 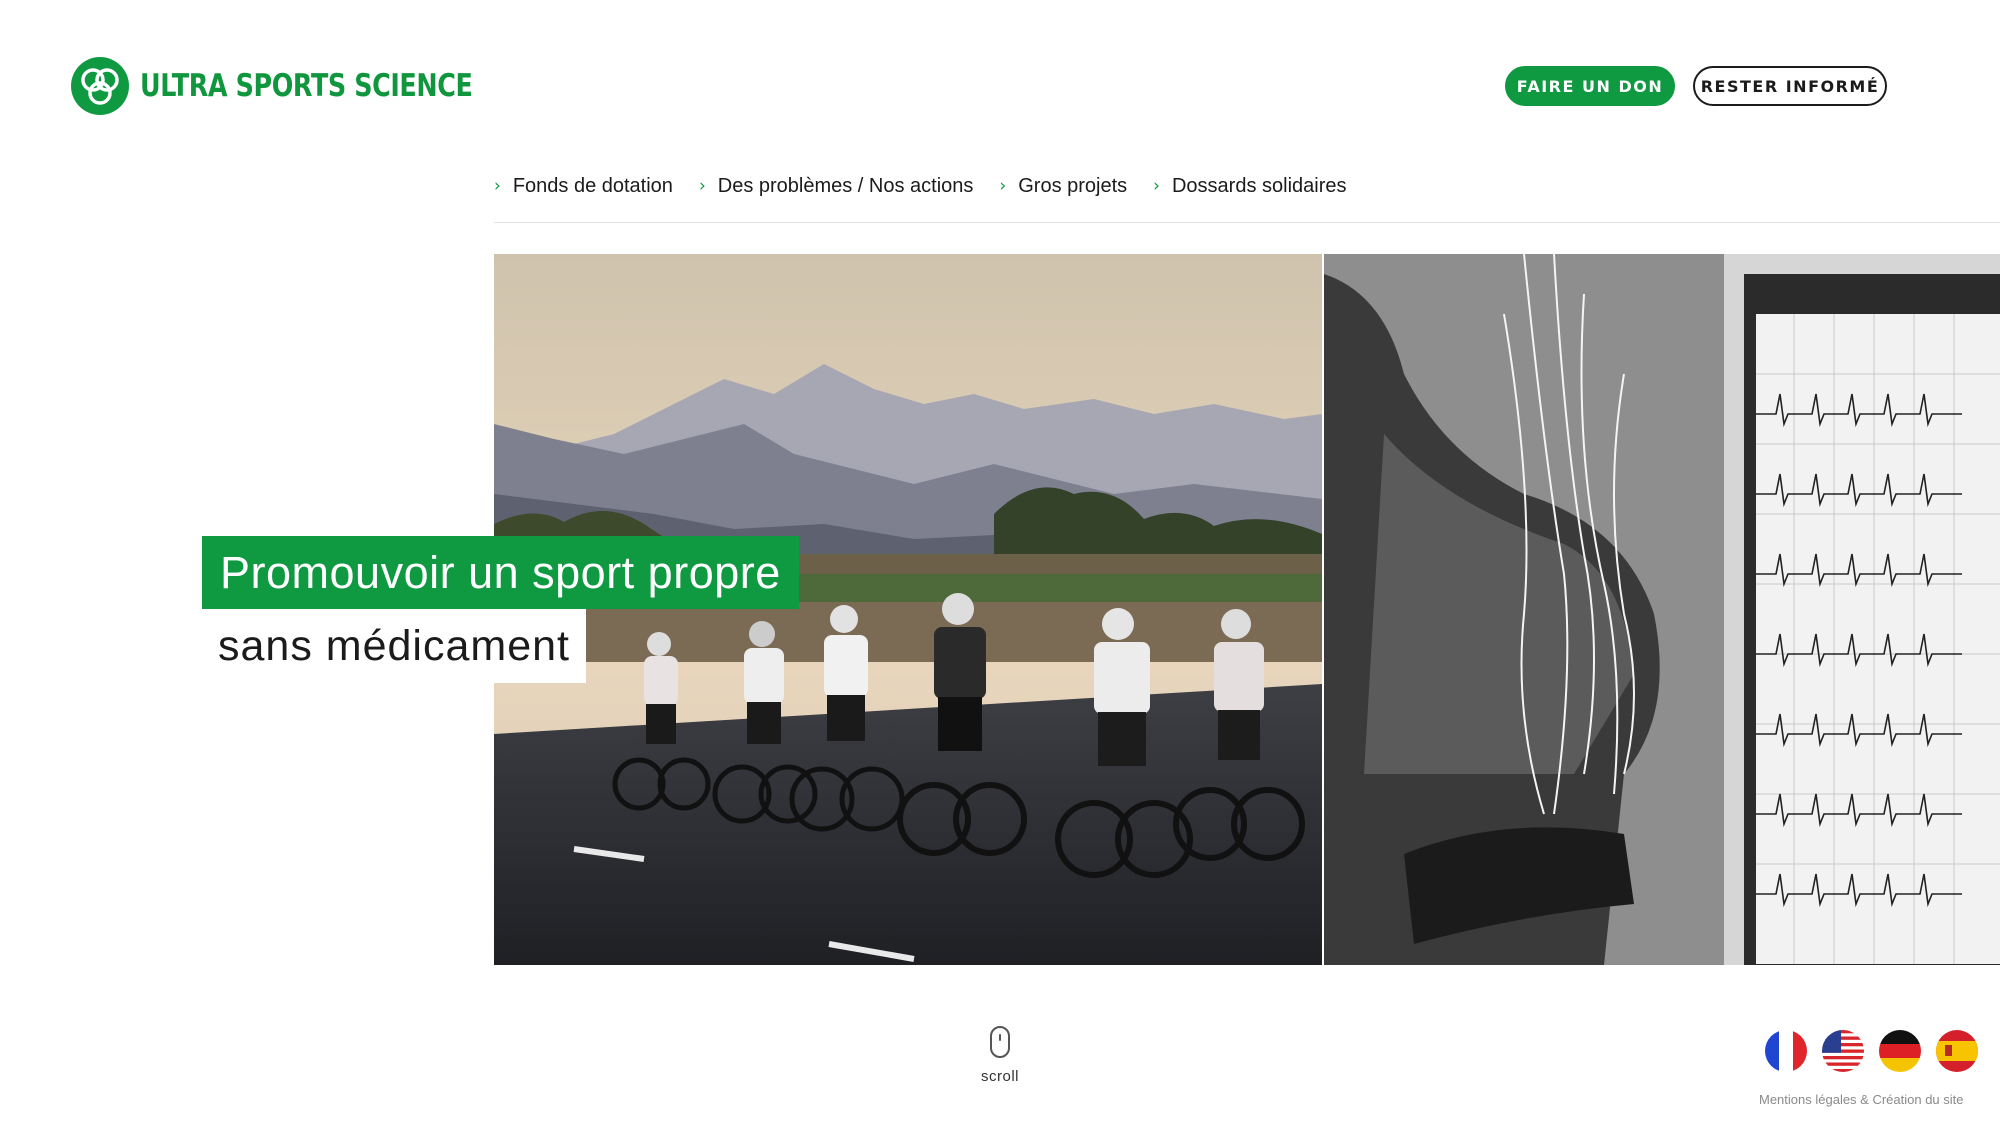 I want to click on nav-item-fonds-de-dotation: › Fonds de dotation, so click(x=583, y=186).